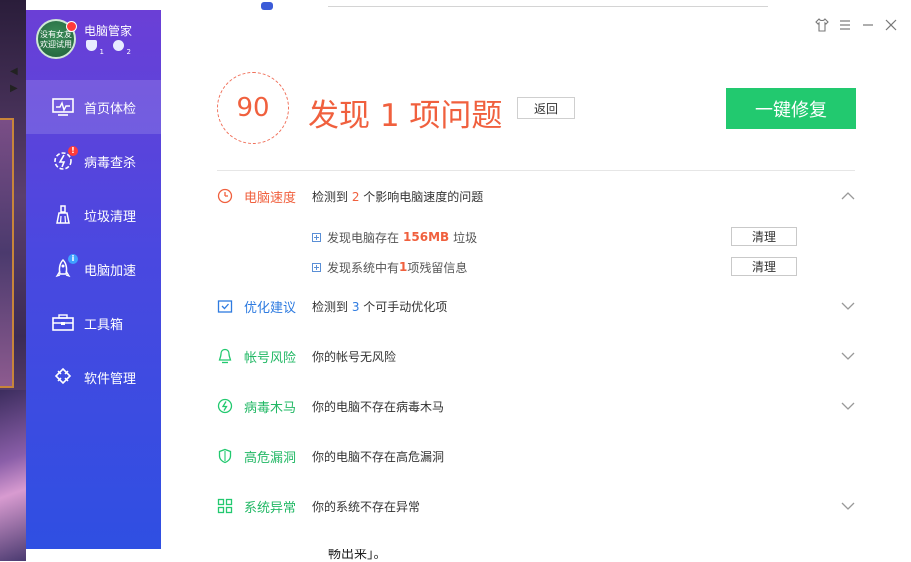  Describe the element at coordinates (95, 48) in the screenshot. I see `privilege-badge-icon: 1` at that location.